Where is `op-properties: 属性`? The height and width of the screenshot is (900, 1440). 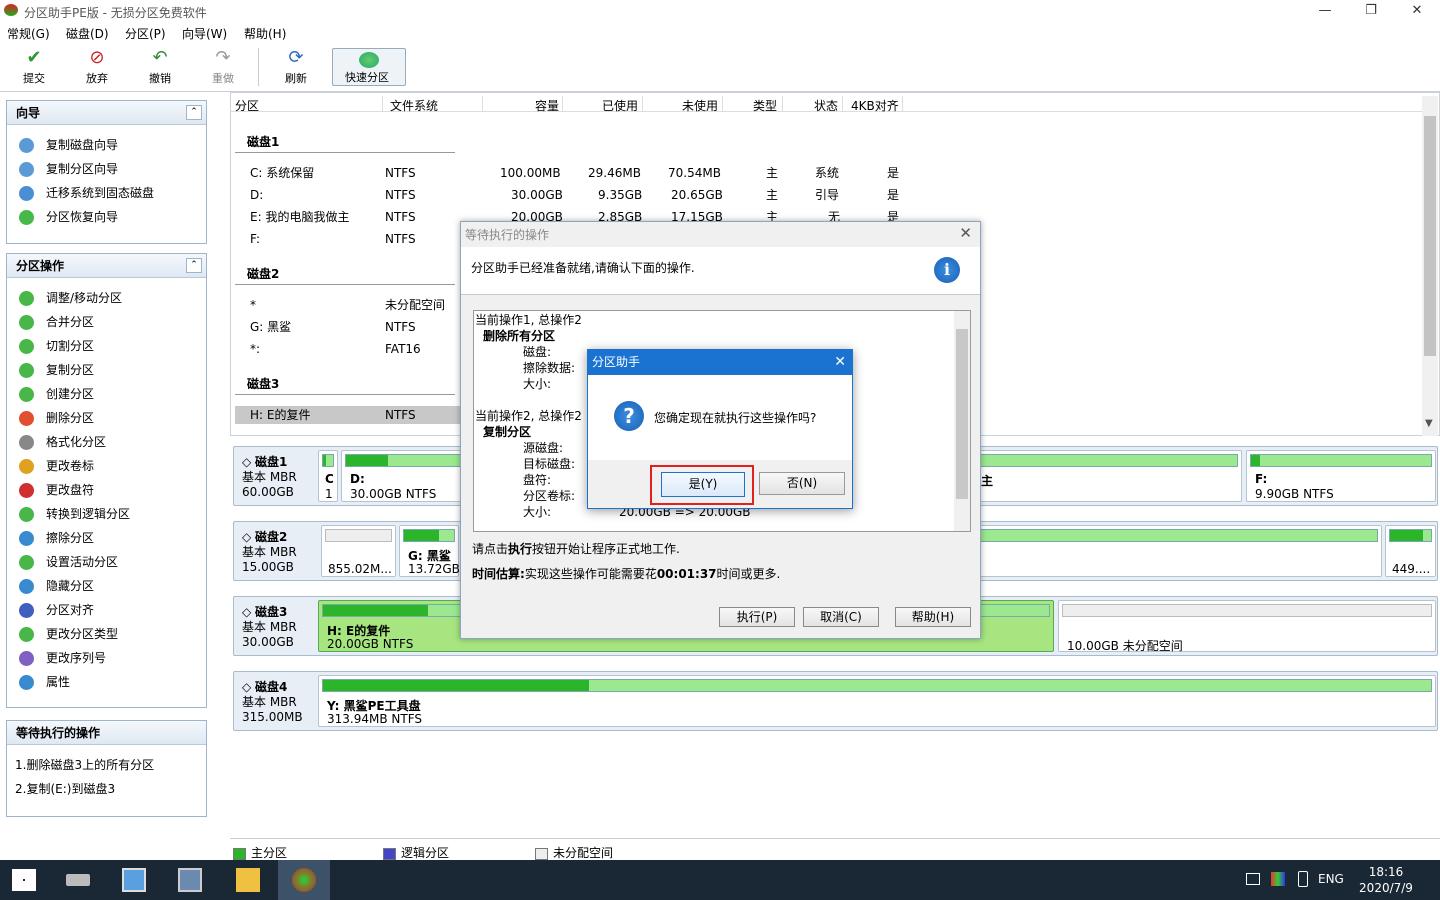
op-properties: 属性 is located at coordinates (44, 682).